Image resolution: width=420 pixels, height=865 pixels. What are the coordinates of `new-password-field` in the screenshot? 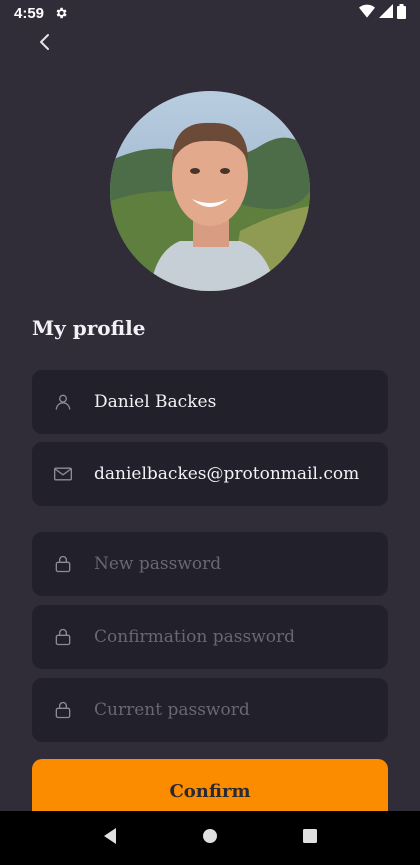 It's located at (210, 564).